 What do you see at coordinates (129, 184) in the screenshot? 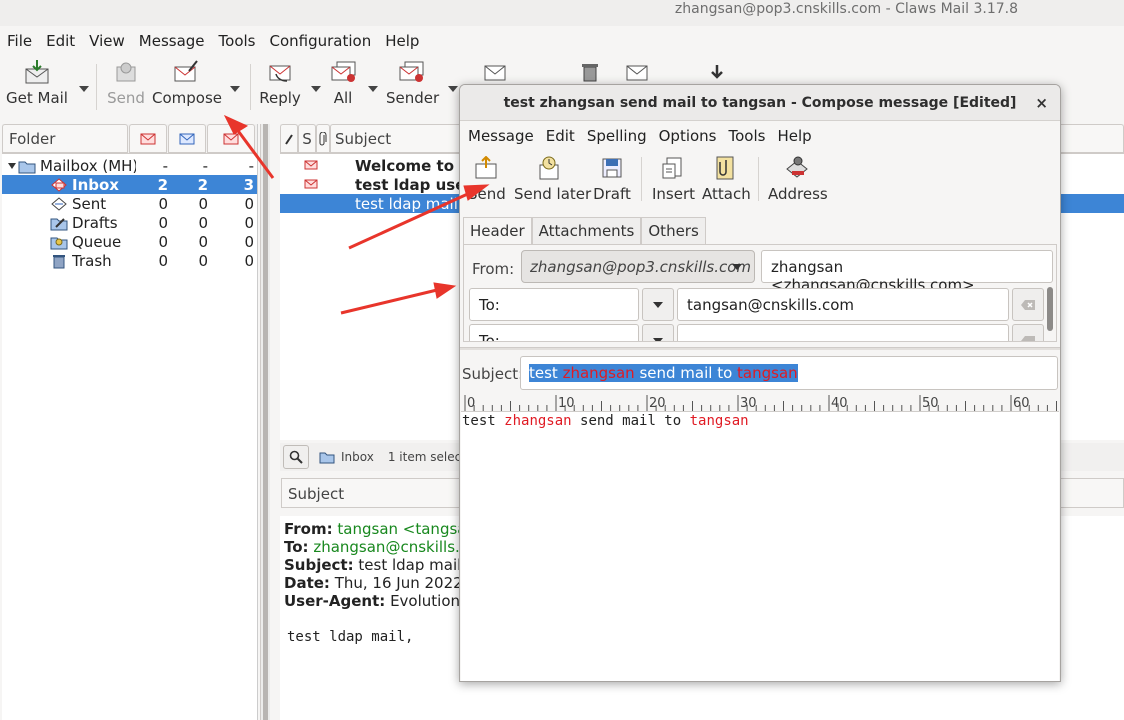
I see `folder-row-inbox: Inbox 2 2 3` at bounding box center [129, 184].